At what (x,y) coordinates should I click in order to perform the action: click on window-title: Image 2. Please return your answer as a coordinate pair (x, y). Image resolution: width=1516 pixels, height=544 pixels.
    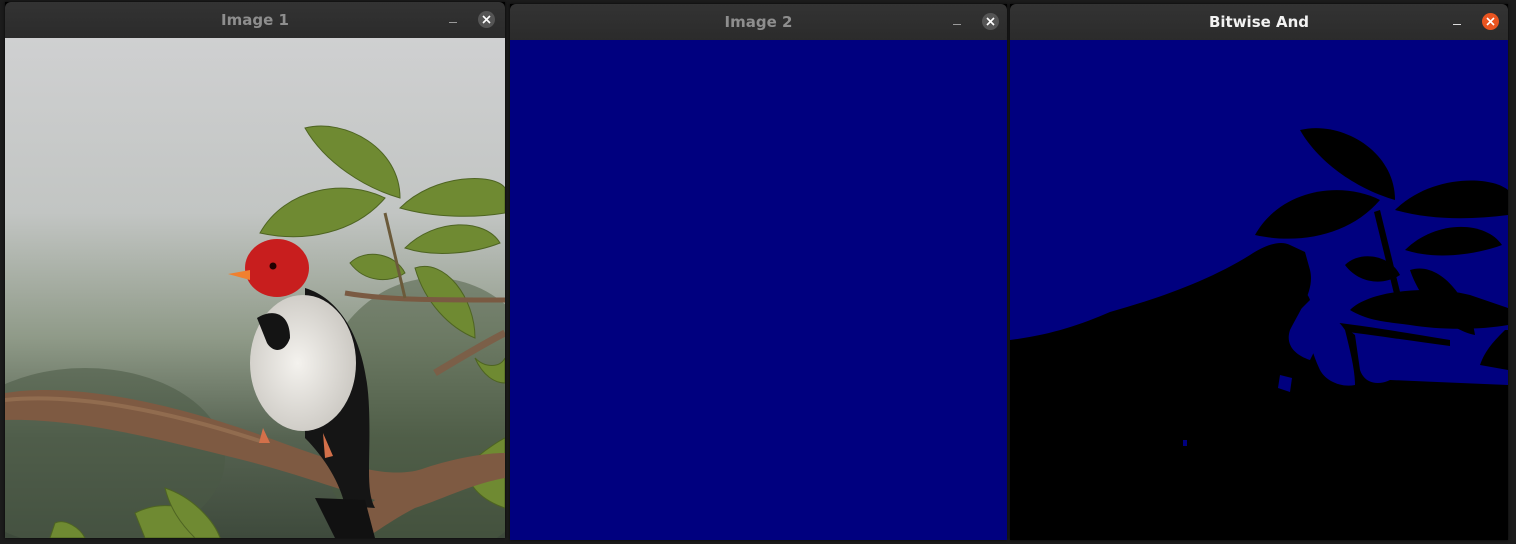
    Looking at the image, I should click on (758, 22).